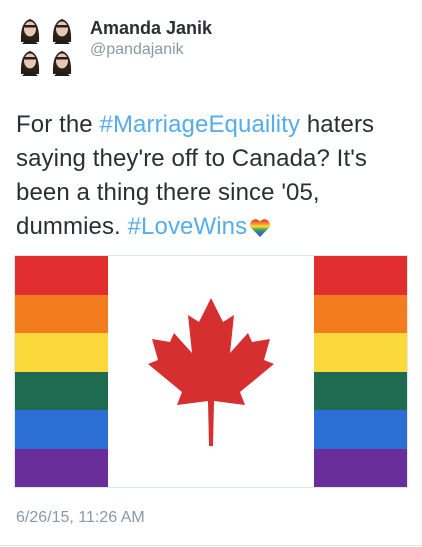 This screenshot has width=422, height=547. Describe the element at coordinates (188, 226) in the screenshot. I see `hashtag-love-wins-link: #LoveWins` at that location.